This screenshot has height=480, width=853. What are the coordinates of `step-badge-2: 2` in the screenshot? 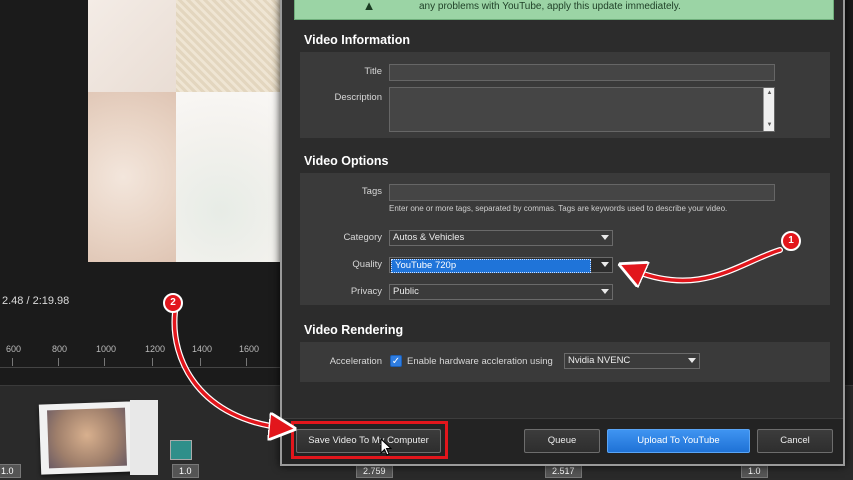 It's located at (173, 303).